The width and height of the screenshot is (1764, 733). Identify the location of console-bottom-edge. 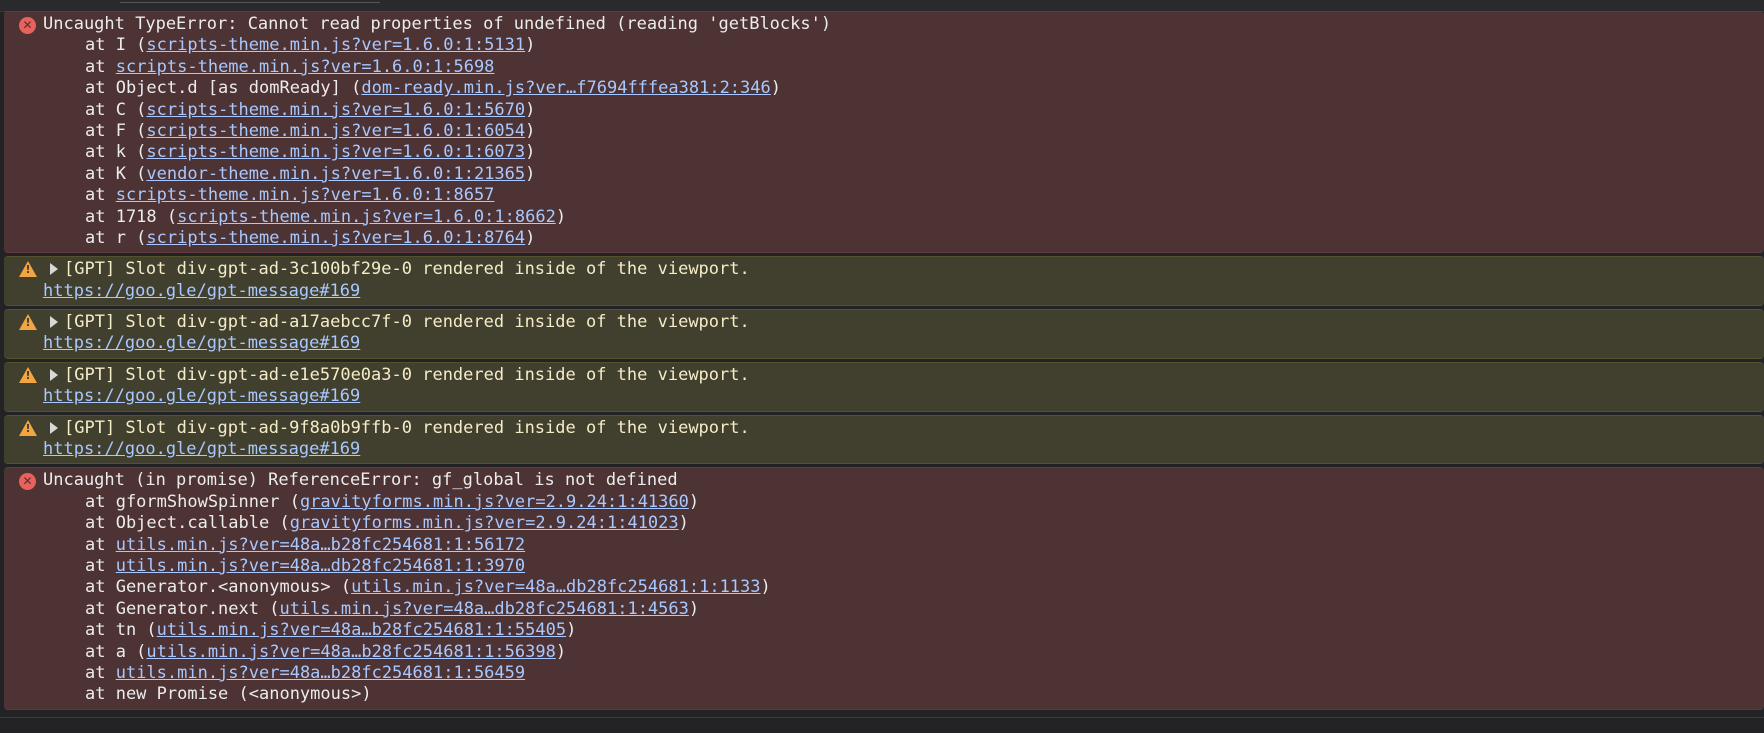
(882, 725).